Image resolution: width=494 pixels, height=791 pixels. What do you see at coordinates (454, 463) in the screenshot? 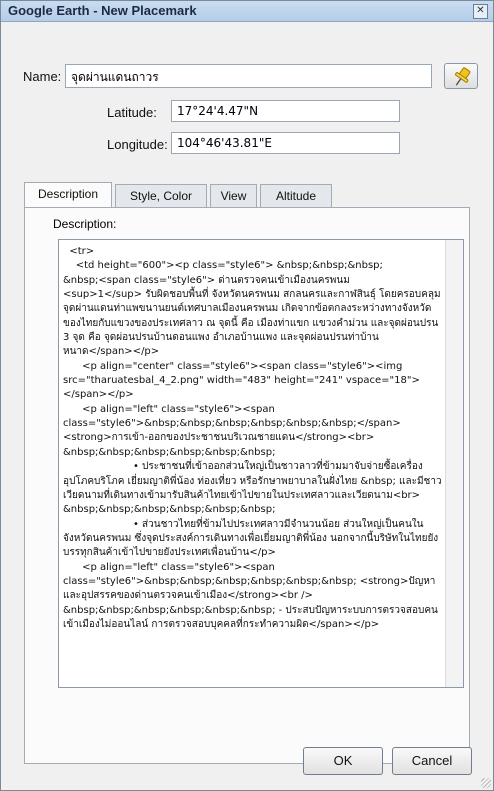
I see `description-scrollbar` at bounding box center [454, 463].